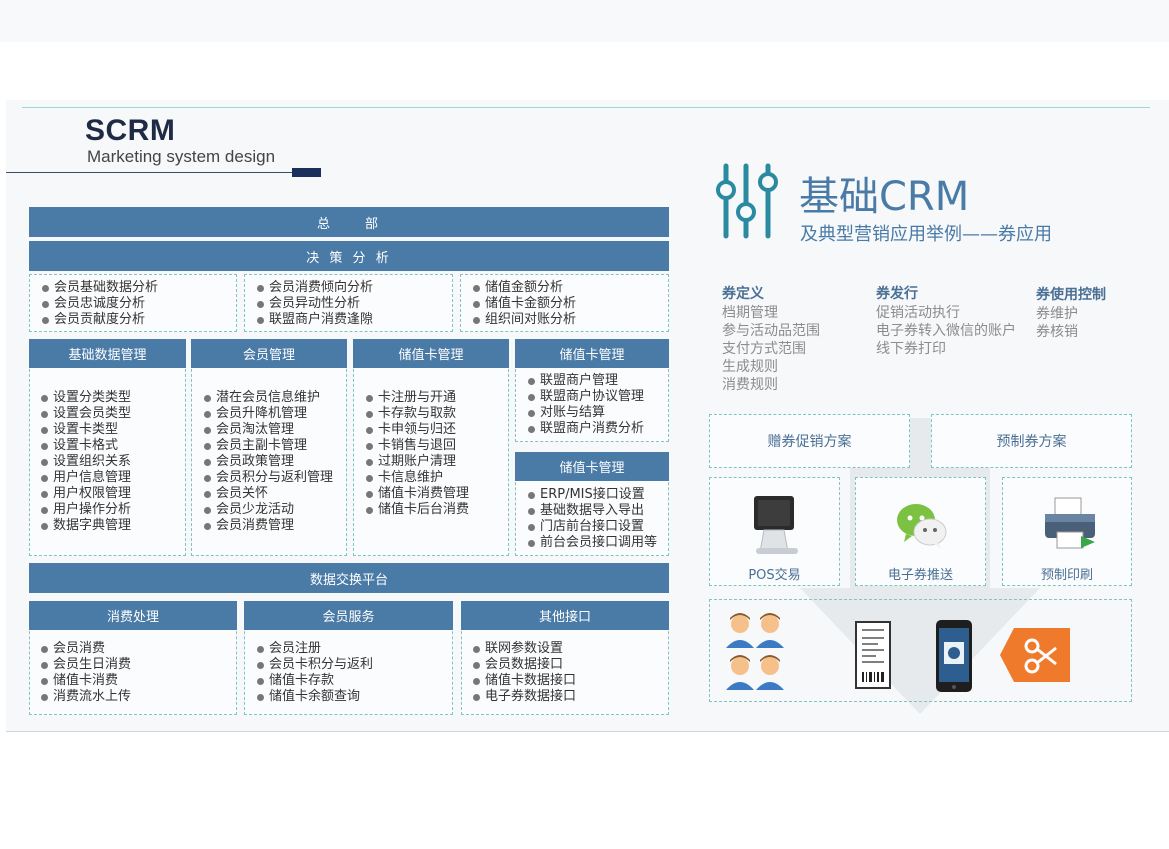 This screenshot has height=849, width=1169. Describe the element at coordinates (586, 107) in the screenshot. I see `top-rule` at that location.